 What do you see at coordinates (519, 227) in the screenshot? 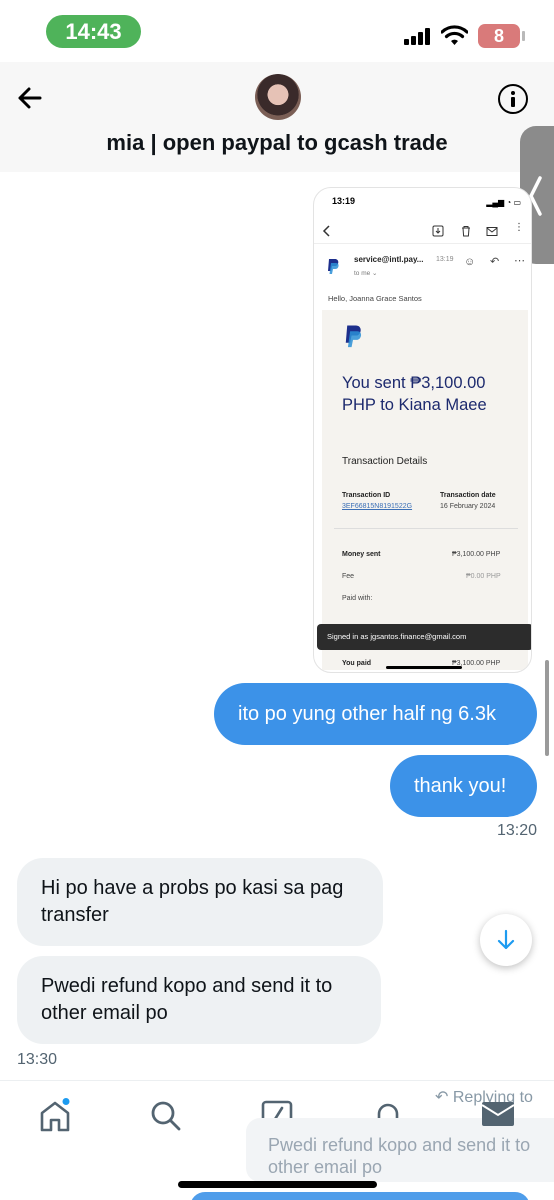
I see `shot-more-icon: ⋮` at bounding box center [519, 227].